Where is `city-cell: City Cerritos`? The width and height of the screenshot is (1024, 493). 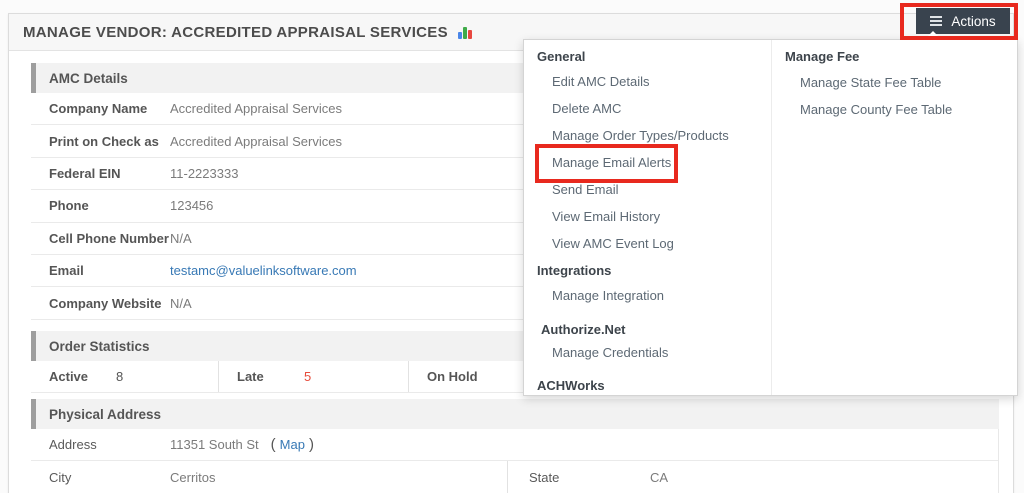 city-cell: City Cerritos is located at coordinates (269, 477).